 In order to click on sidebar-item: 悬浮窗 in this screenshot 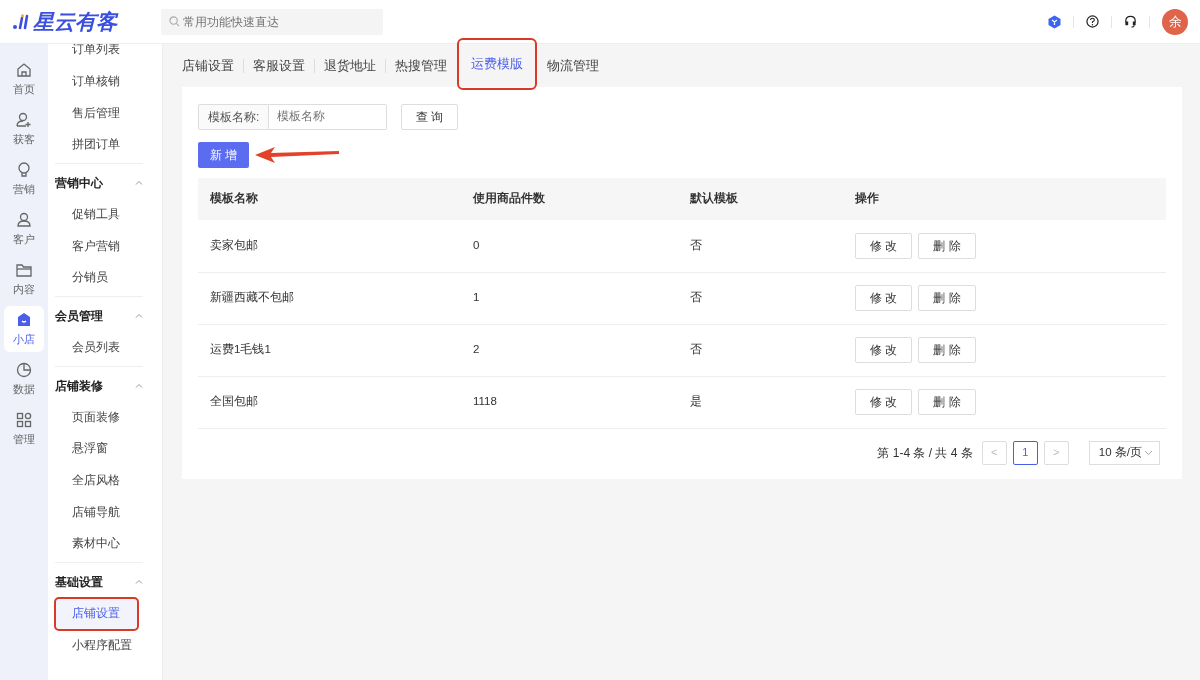, I will do `click(106, 449)`.